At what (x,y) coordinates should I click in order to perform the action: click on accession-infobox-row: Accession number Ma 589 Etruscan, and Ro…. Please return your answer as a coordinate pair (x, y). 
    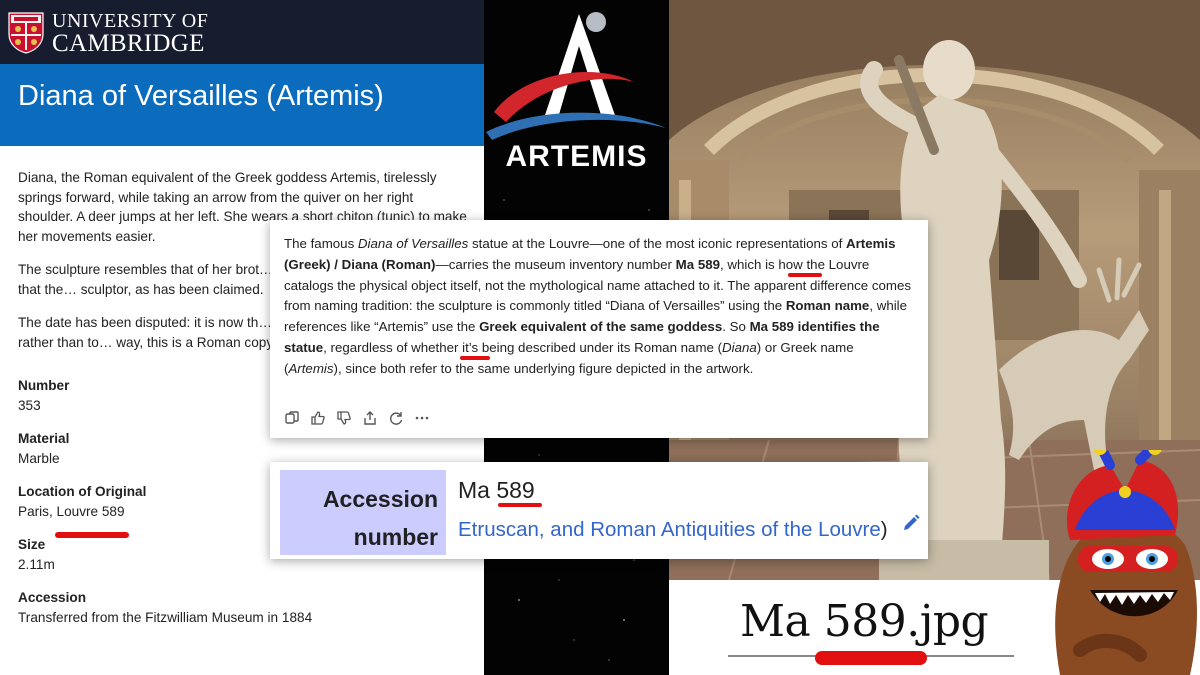
    Looking at the image, I should click on (599, 510).